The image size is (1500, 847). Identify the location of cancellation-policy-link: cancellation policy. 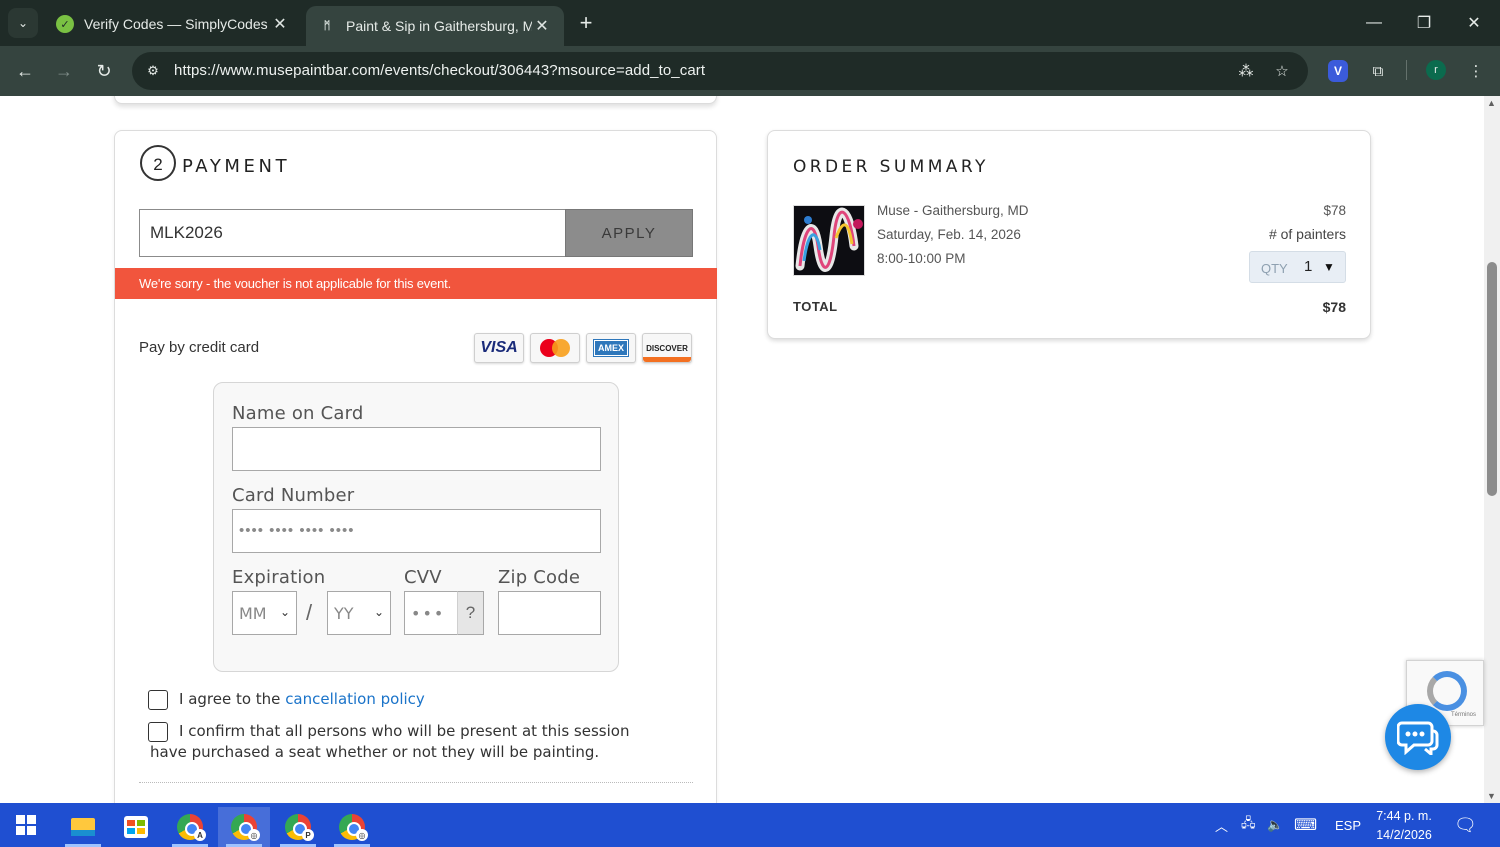
(355, 699).